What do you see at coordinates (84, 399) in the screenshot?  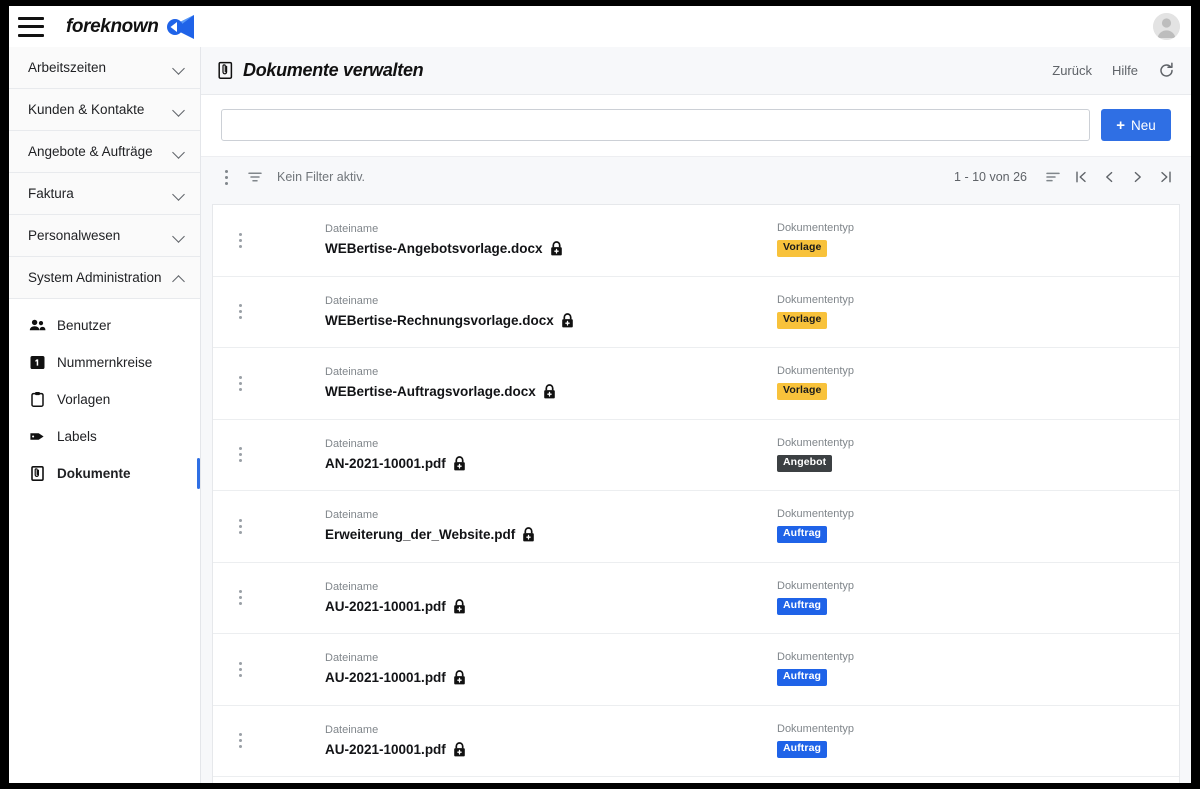 I see `sidebar-item-label: Vorlagen` at bounding box center [84, 399].